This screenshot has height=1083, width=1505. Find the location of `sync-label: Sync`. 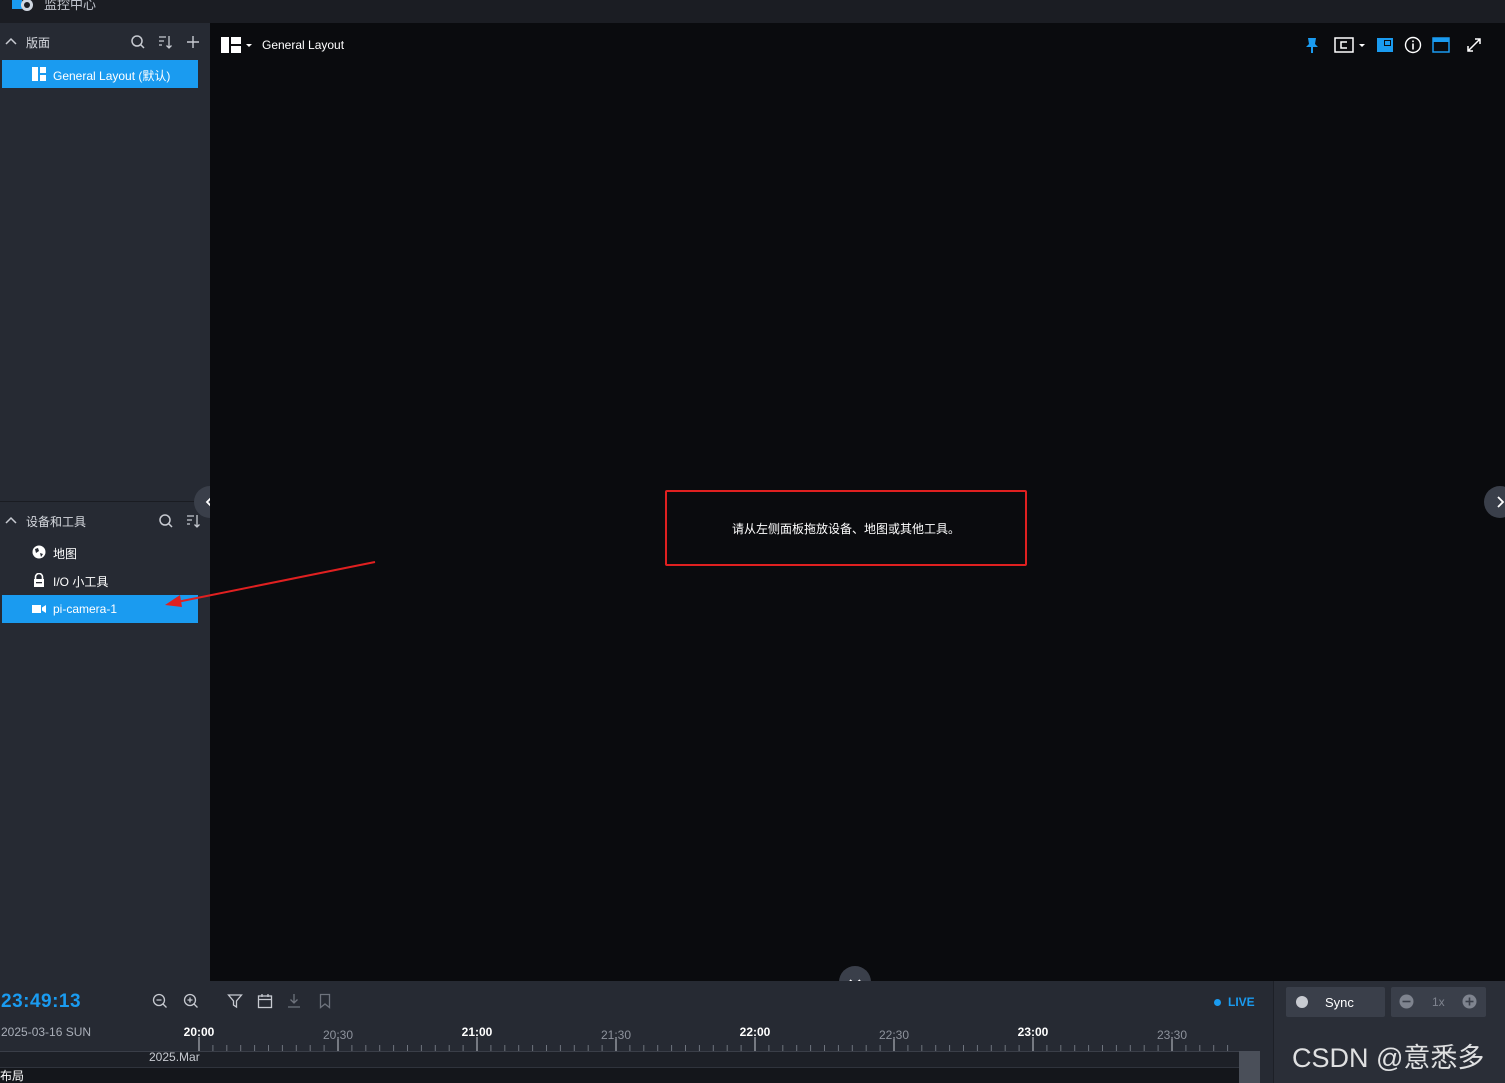

sync-label: Sync is located at coordinates (1339, 1002).